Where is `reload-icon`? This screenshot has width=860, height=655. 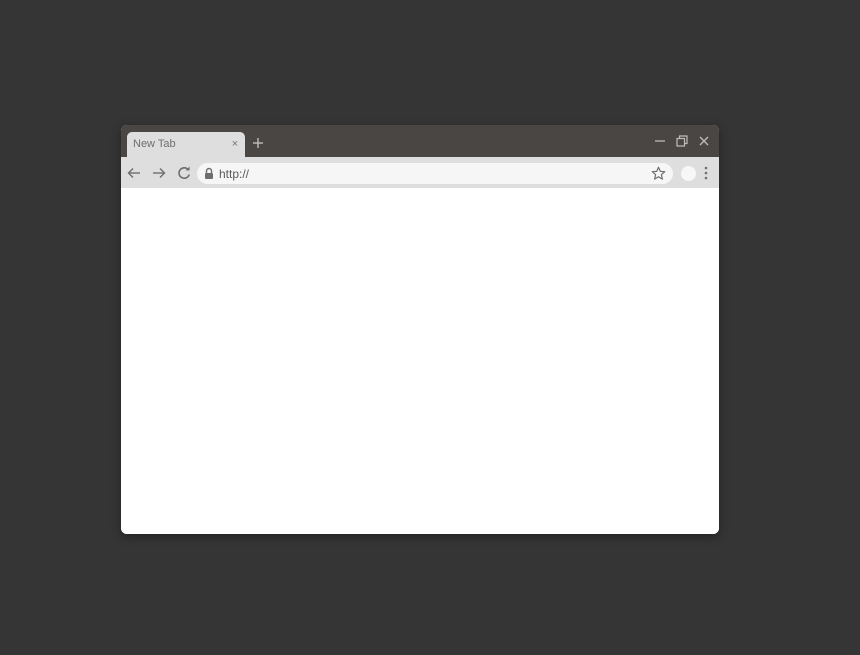
reload-icon is located at coordinates (184, 172).